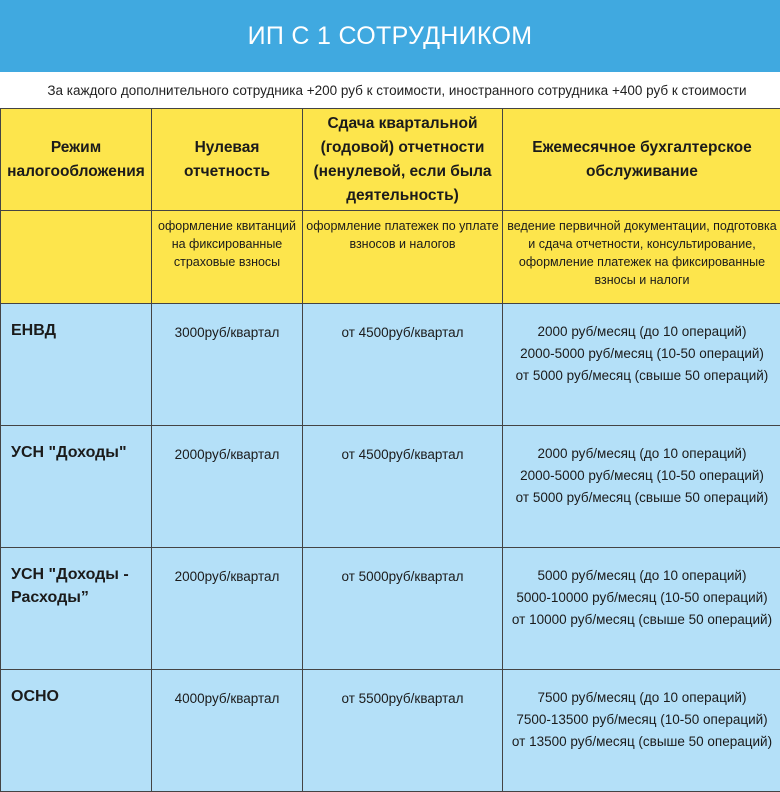  What do you see at coordinates (641, 160) in the screenshot?
I see `column-header-monthly-service: Ежемесячное бухгалтерское обслуживание` at bounding box center [641, 160].